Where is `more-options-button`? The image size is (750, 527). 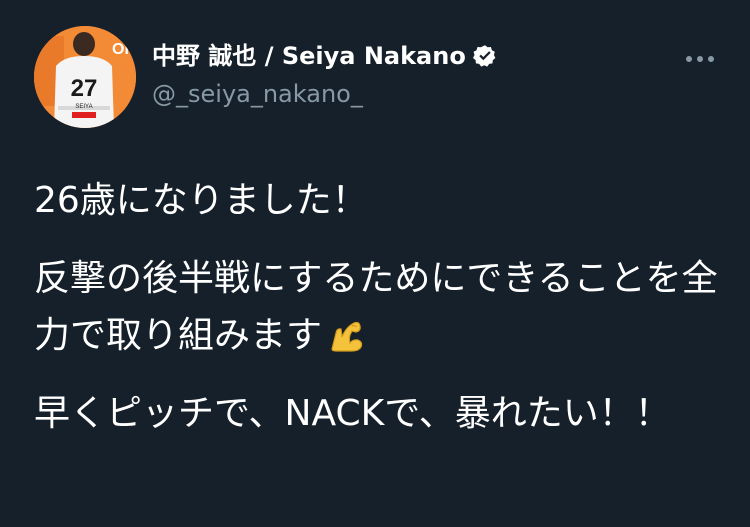
more-options-button is located at coordinates (700, 59).